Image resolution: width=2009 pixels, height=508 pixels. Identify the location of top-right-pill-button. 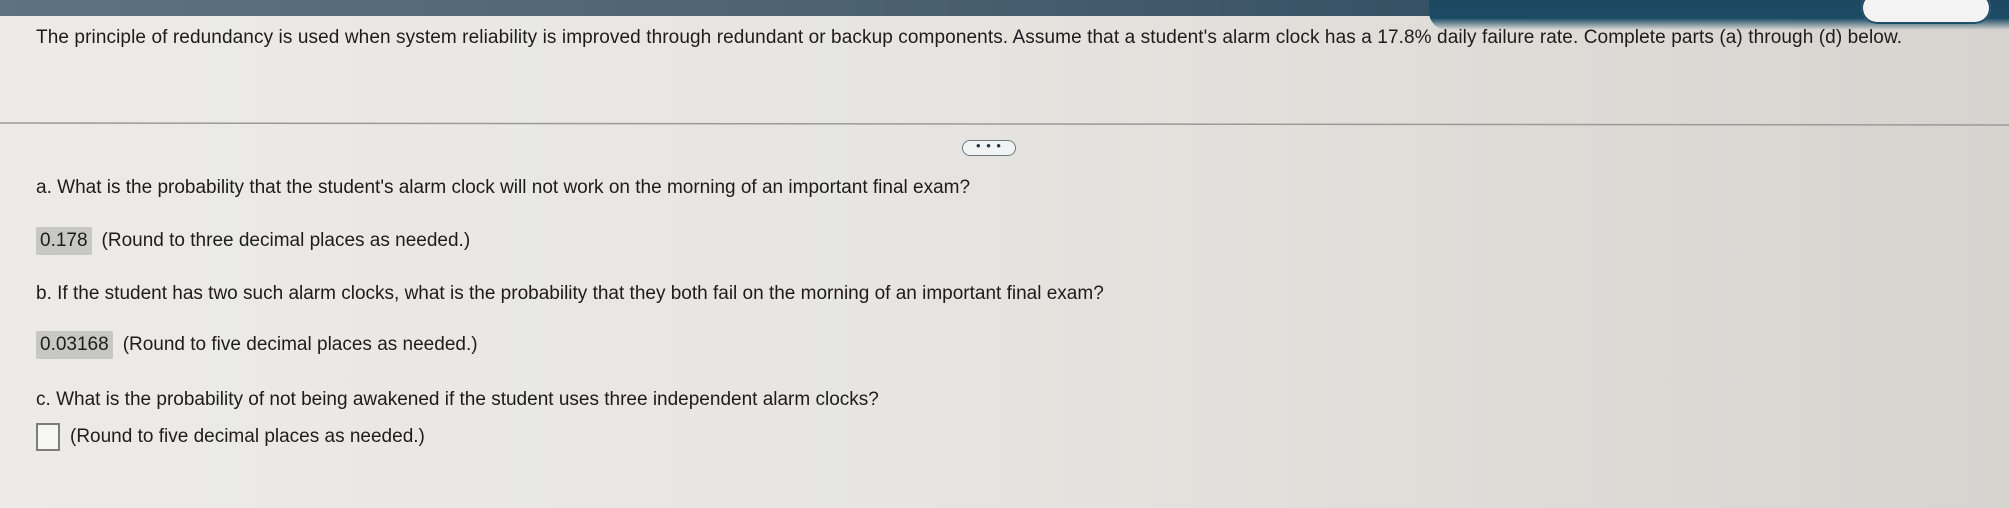
(1926, 12).